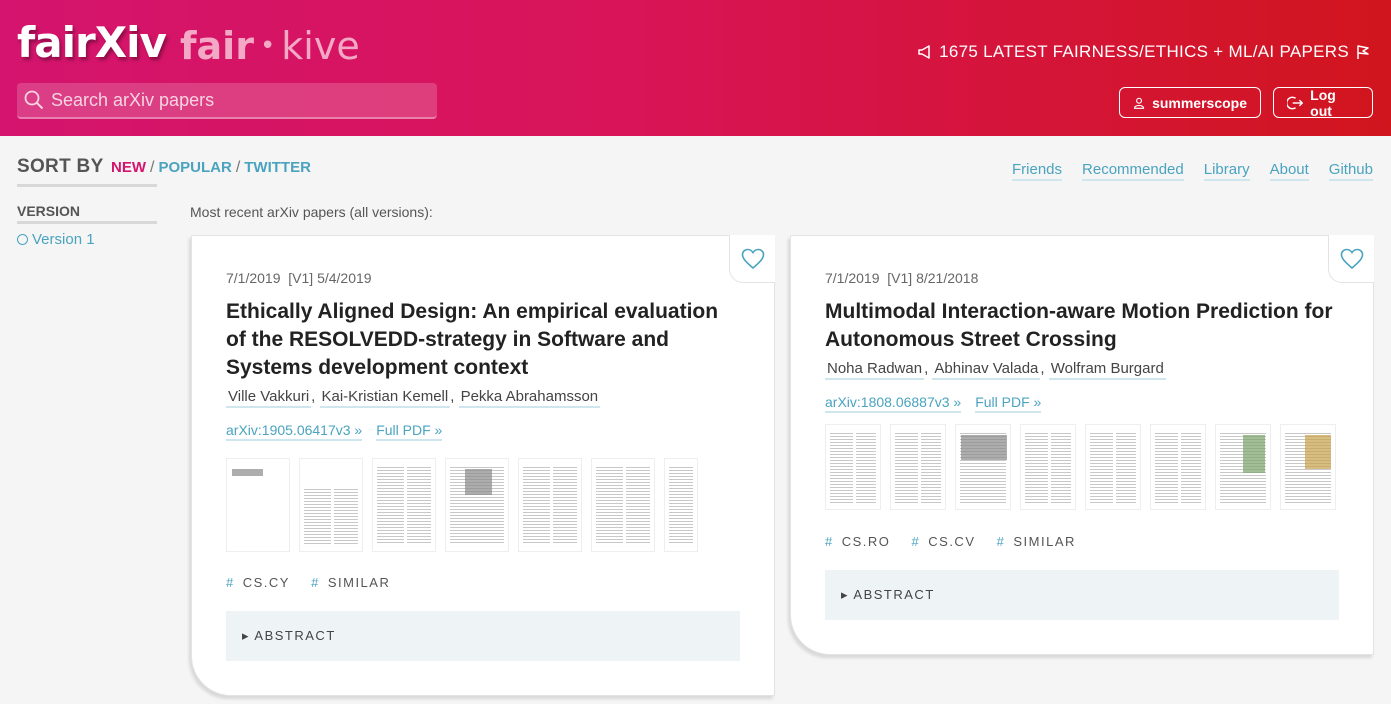 The height and width of the screenshot is (704, 1391). Describe the element at coordinates (1350, 171) in the screenshot. I see `nav-github-link: Github` at that location.